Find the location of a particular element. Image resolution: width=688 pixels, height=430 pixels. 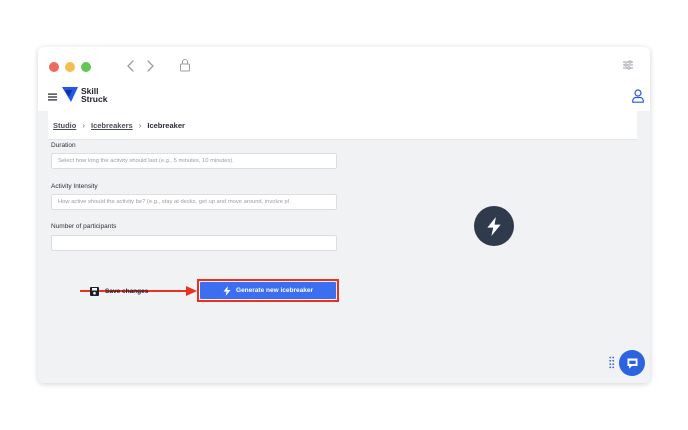

maximize-window-button is located at coordinates (86, 67).